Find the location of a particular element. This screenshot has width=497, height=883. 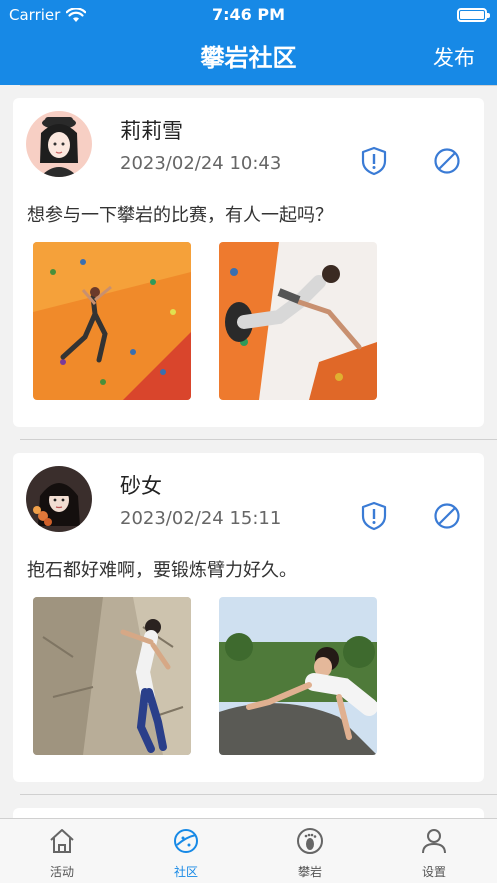

tab-label: 社区 is located at coordinates (185, 872).